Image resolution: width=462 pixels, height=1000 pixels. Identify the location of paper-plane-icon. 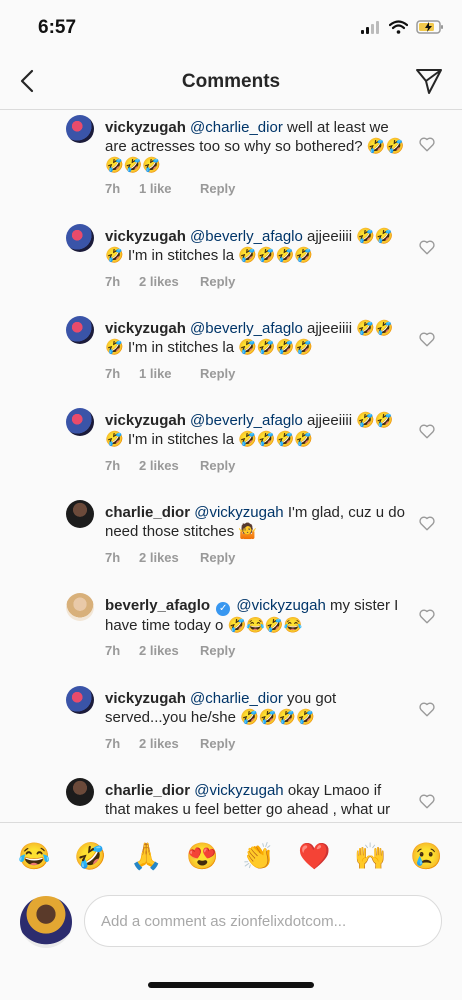
(429, 81).